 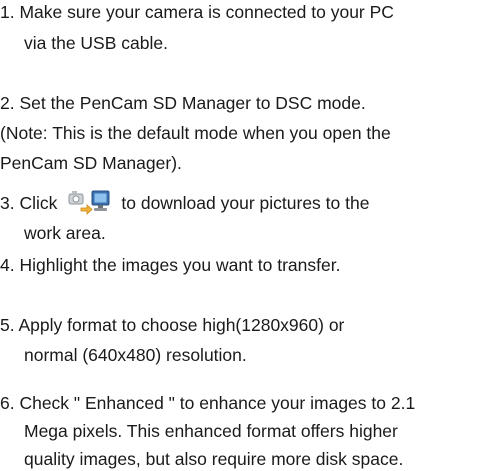 I want to click on step-3-line-2: work area., so click(x=65, y=233).